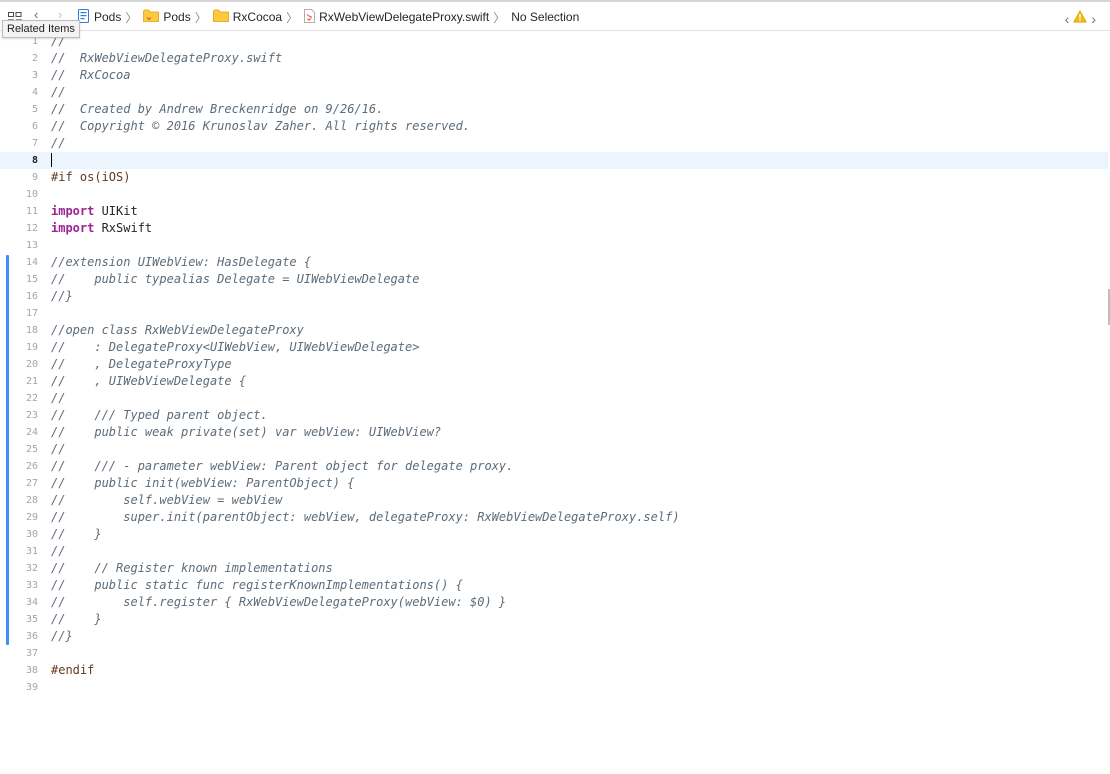 The width and height of the screenshot is (1110, 774). I want to click on code-line: 25 //, so click(554, 449).